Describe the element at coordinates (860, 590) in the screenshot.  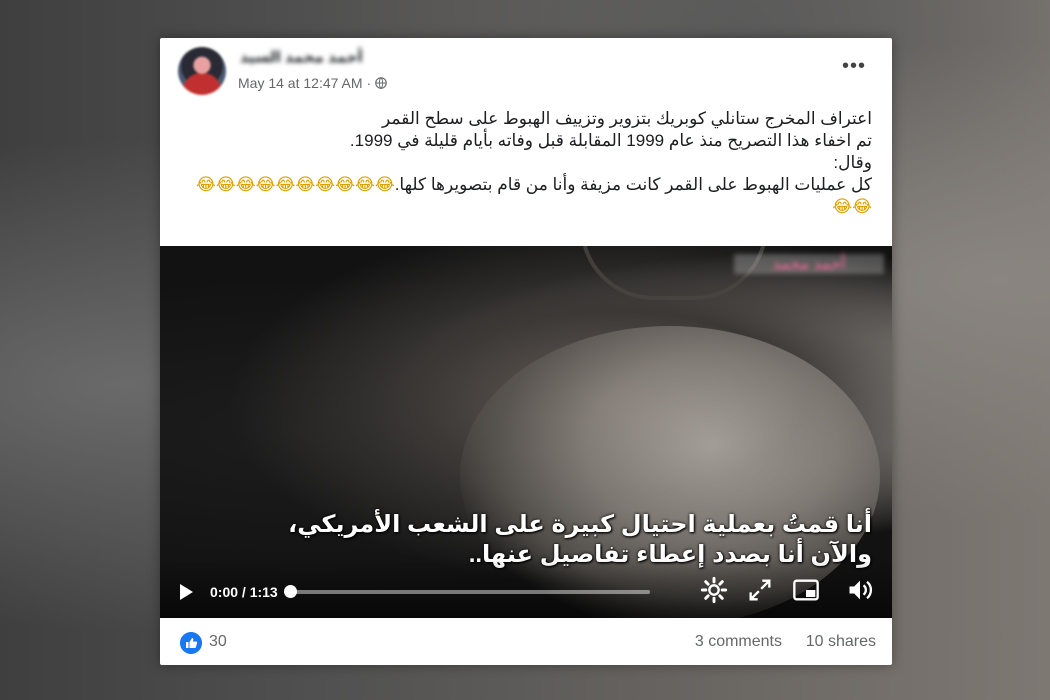
I see `volume-icon` at that location.